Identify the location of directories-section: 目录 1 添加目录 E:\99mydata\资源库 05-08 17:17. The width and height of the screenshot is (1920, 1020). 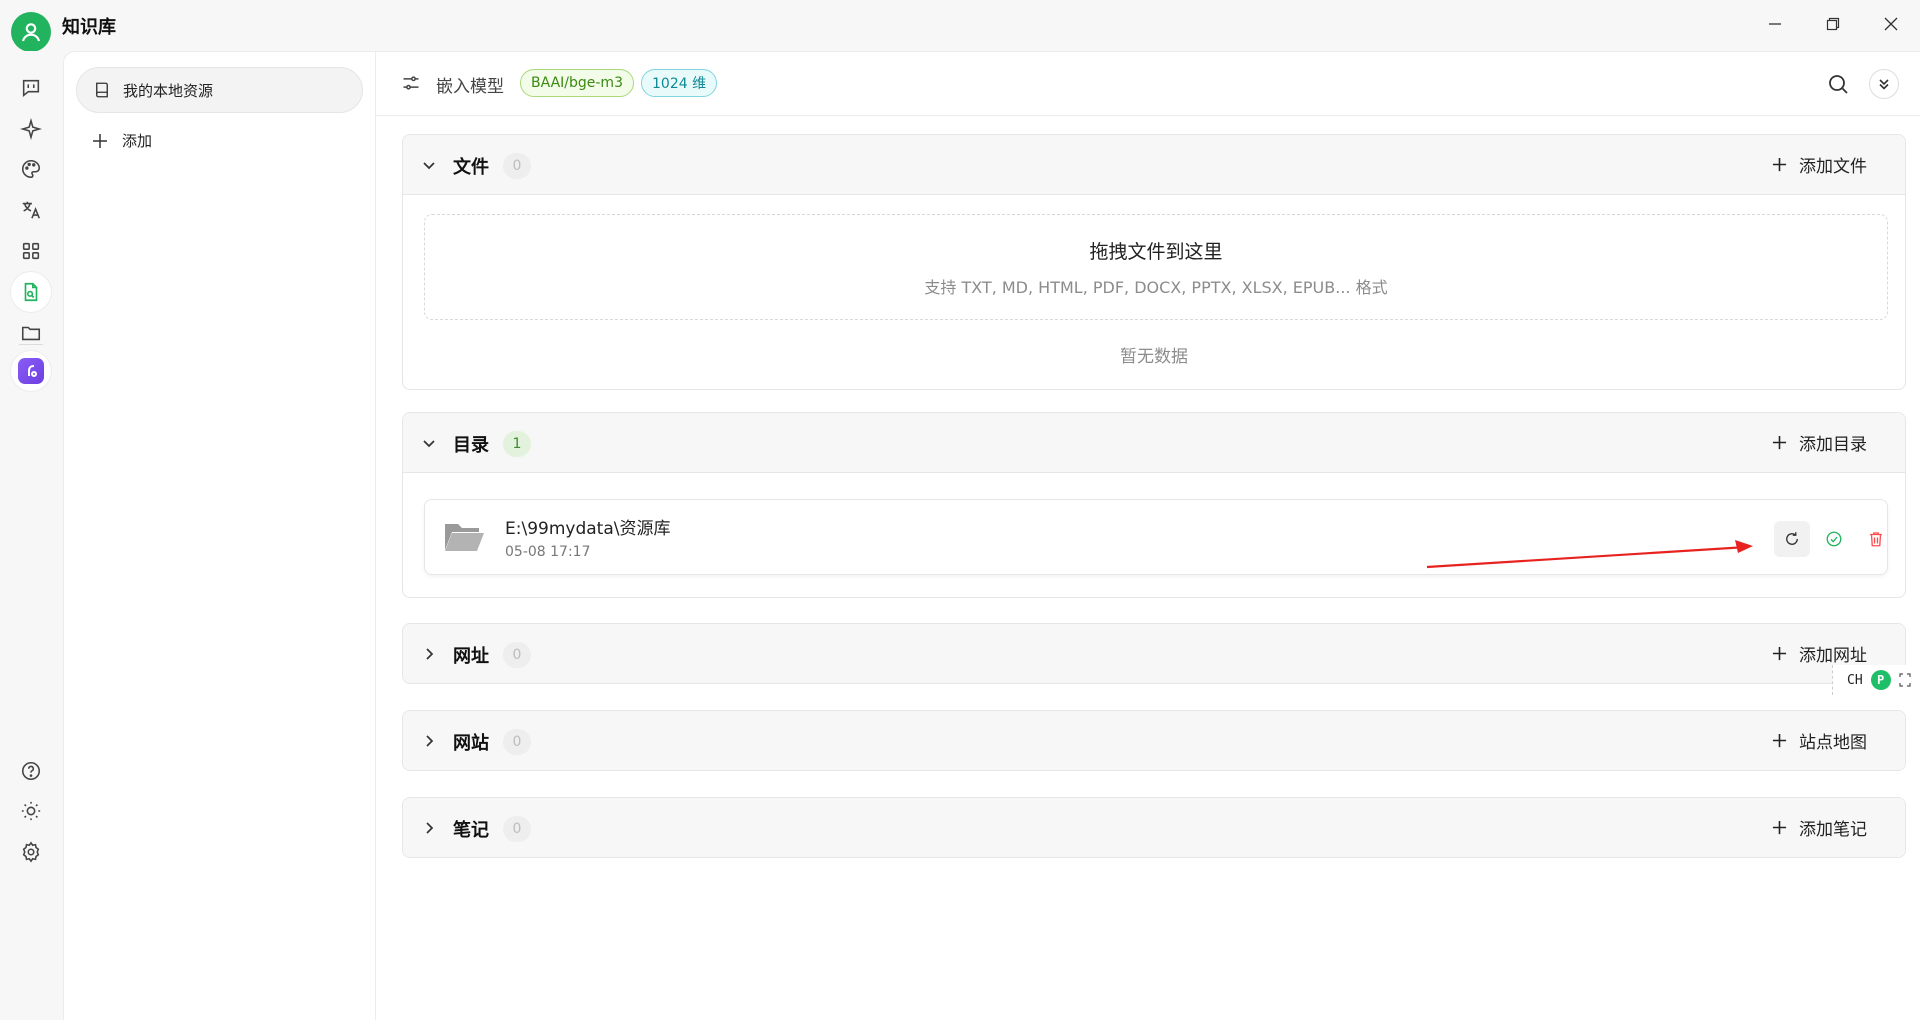
(1154, 505).